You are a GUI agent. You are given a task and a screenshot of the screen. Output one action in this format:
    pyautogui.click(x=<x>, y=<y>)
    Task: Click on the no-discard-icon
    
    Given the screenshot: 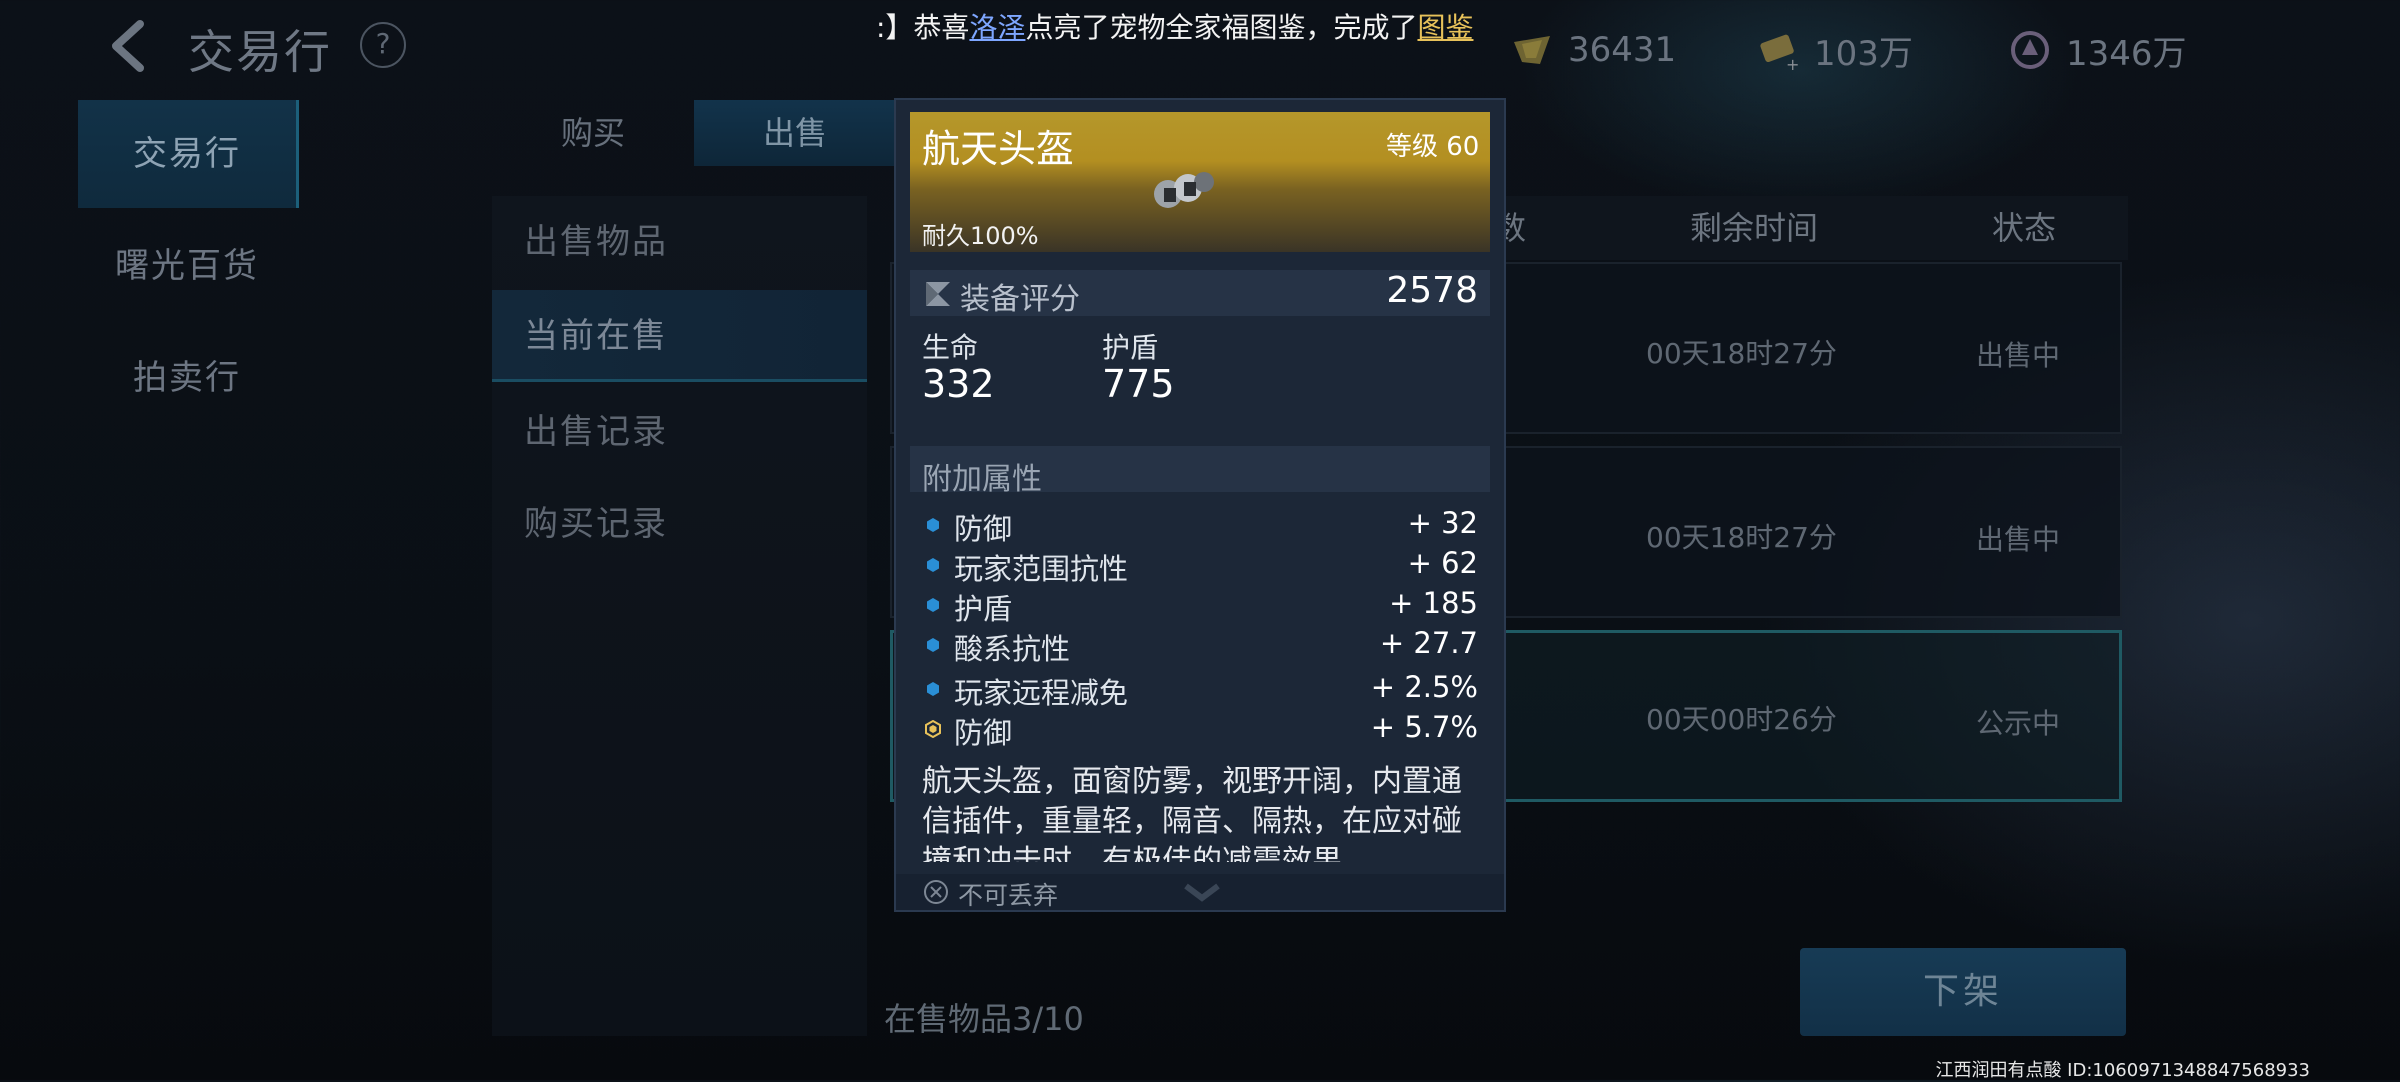 What is the action you would take?
    pyautogui.click(x=936, y=892)
    